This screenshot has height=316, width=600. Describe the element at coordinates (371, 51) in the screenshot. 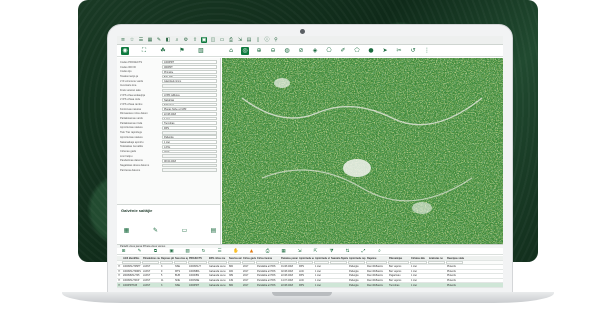

I see `point-icon: ●` at that location.